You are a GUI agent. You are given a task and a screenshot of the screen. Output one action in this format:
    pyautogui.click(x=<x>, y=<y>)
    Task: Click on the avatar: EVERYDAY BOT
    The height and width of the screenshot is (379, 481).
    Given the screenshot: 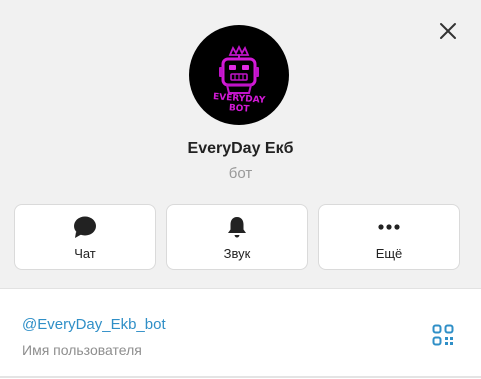 What is the action you would take?
    pyautogui.click(x=239, y=75)
    